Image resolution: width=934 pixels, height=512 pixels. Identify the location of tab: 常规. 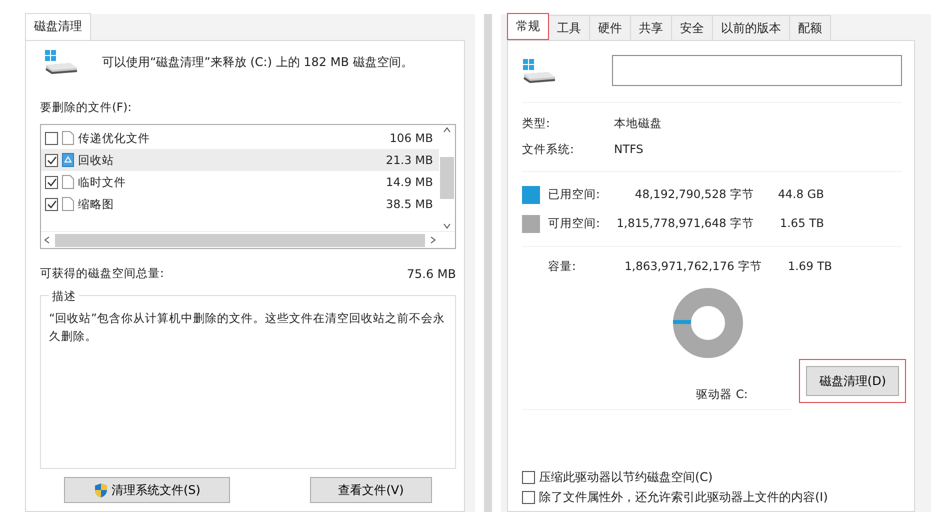
(528, 26).